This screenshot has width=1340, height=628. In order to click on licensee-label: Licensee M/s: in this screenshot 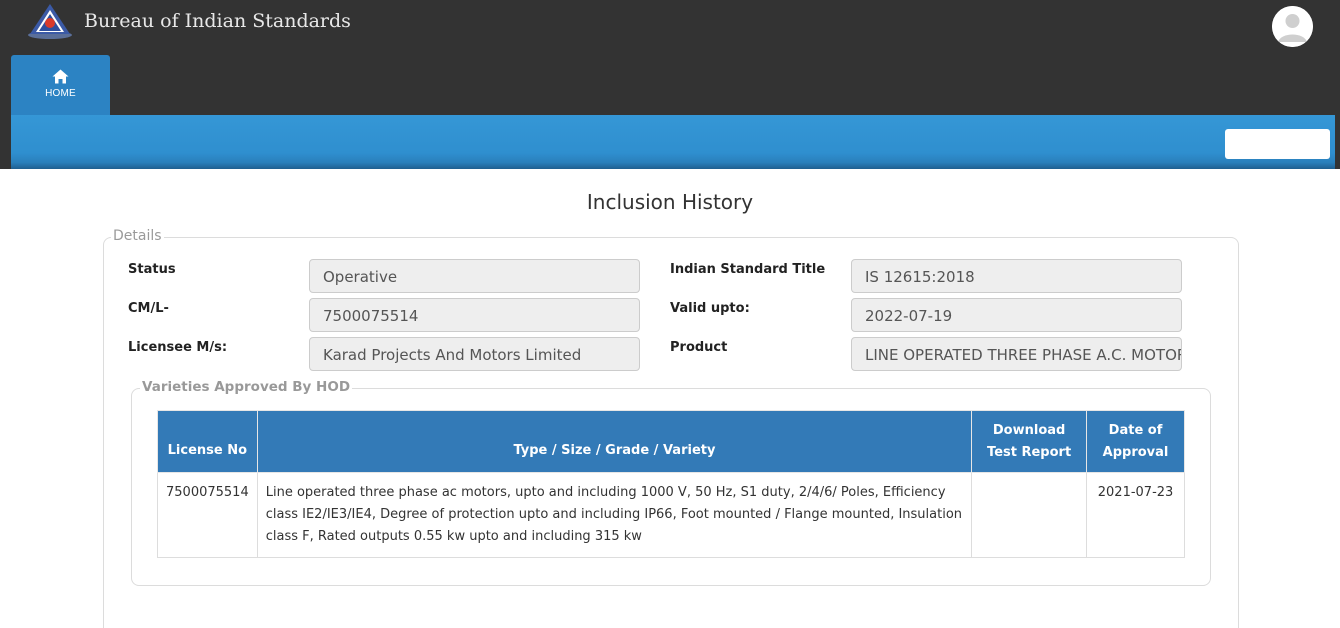, I will do `click(178, 347)`.